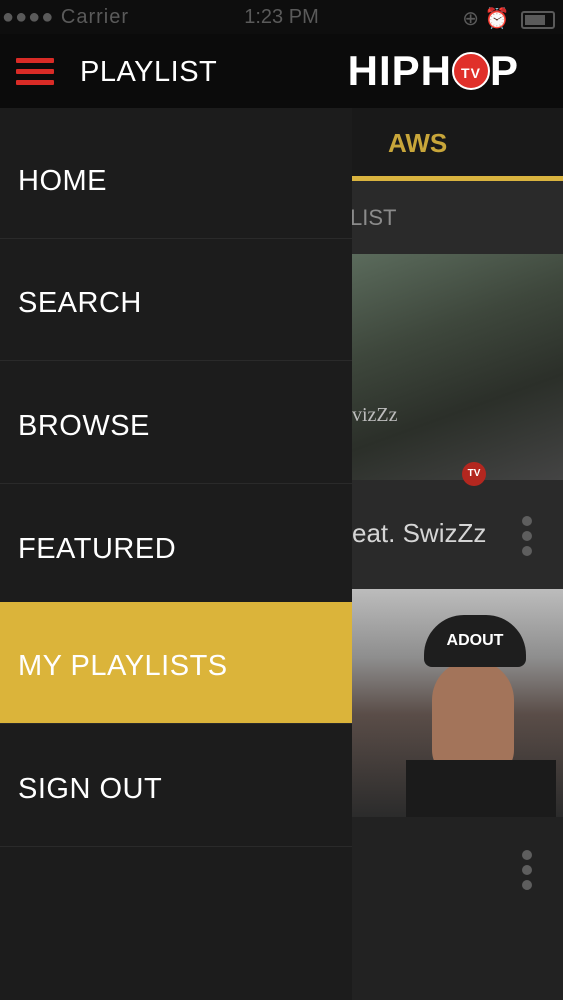 Image resolution: width=563 pixels, height=1000 pixels. I want to click on drawer-item-featured: FEATURED, so click(176, 546).